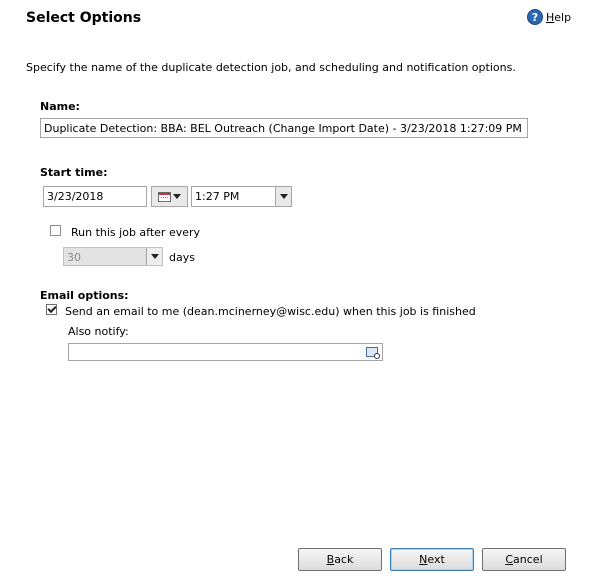  I want to click on start-time-label: Start time:, so click(74, 172).